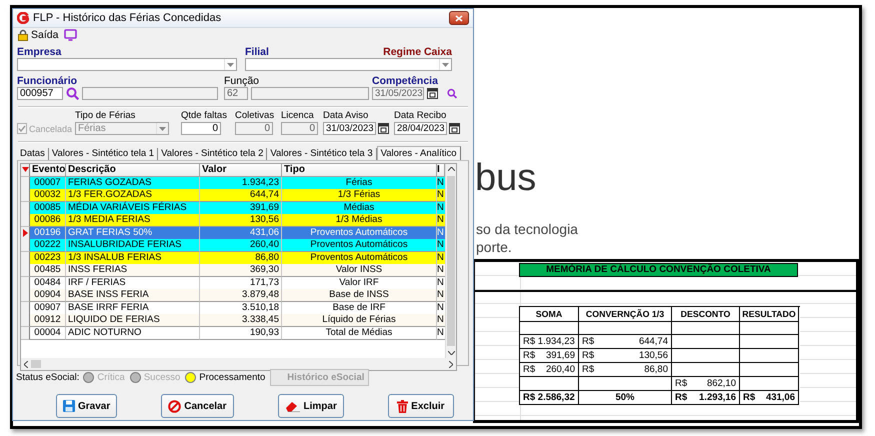 This screenshot has width=875, height=436. I want to click on delete-button: Excluir, so click(421, 406).